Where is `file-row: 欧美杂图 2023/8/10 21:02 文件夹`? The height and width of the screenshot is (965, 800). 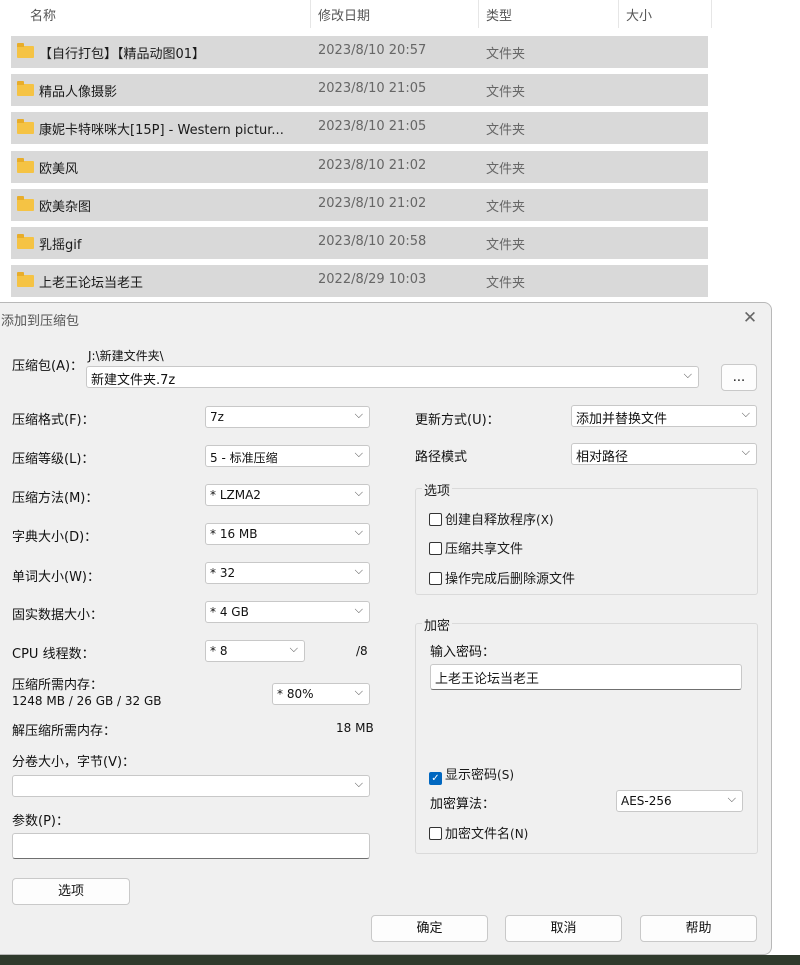 file-row: 欧美杂图 2023/8/10 21:02 文件夹 is located at coordinates (359, 205).